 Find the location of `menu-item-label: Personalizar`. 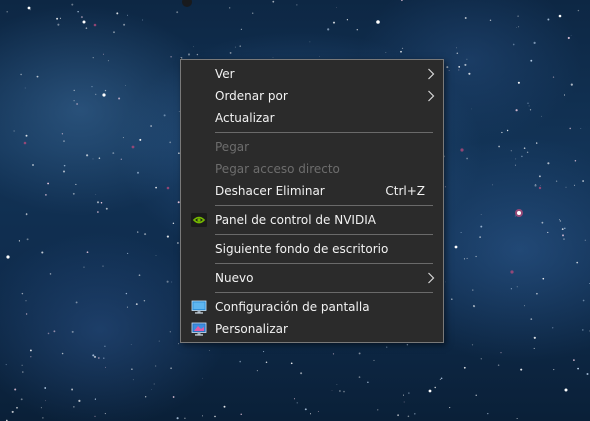

menu-item-label: Personalizar is located at coordinates (251, 329).